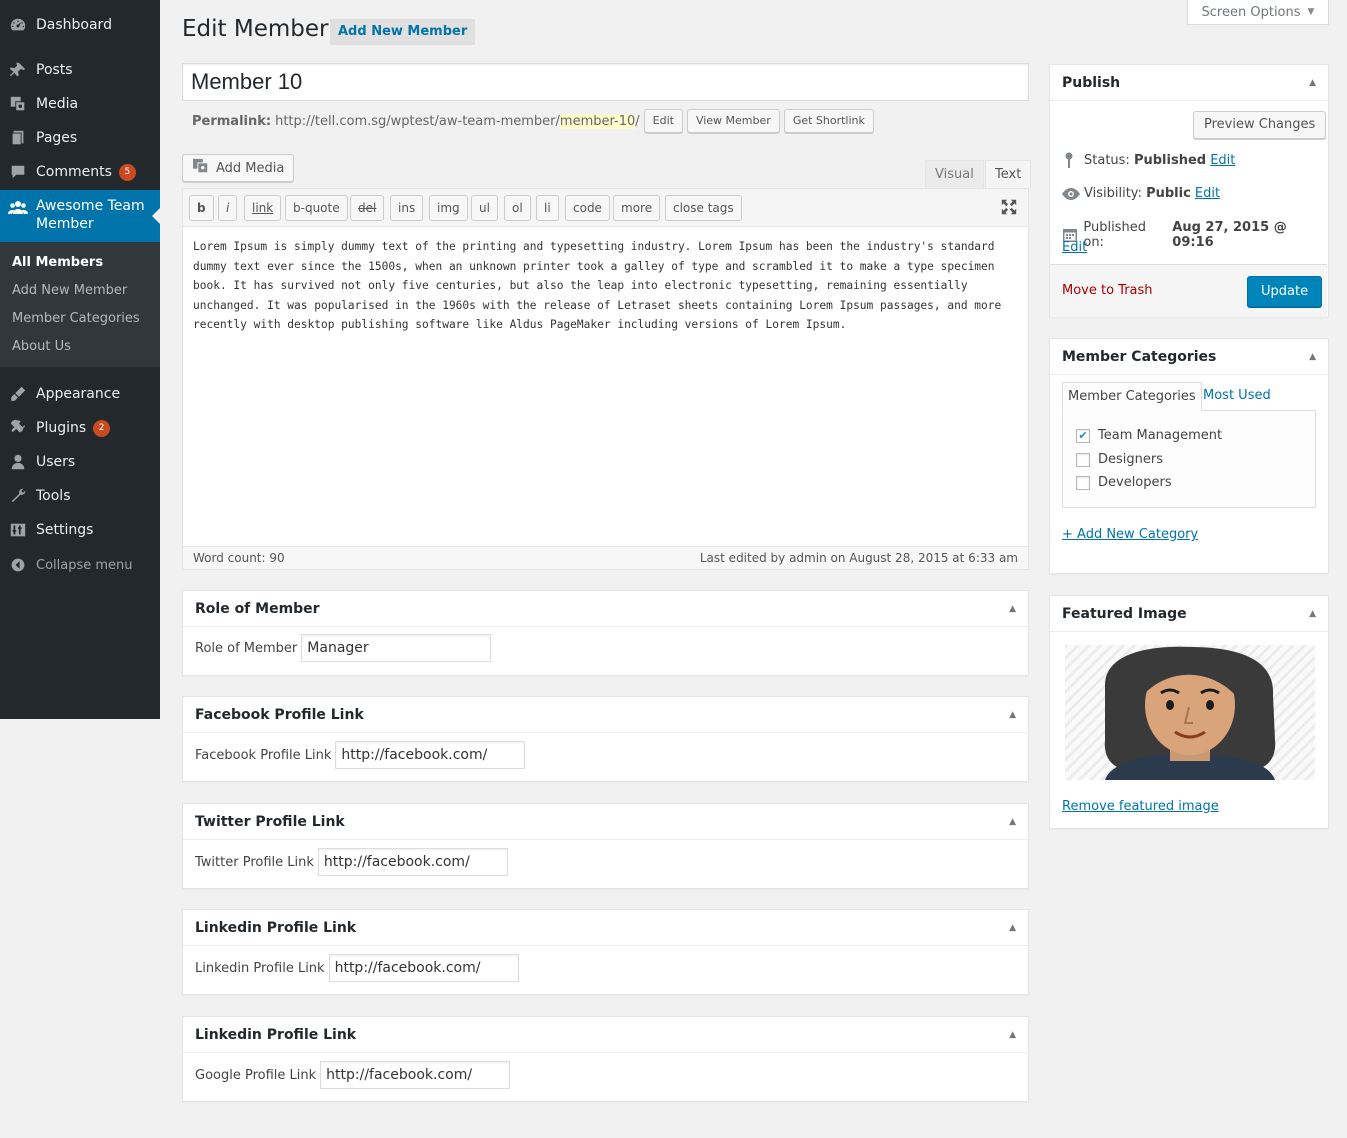 The width and height of the screenshot is (1347, 1138). Describe the element at coordinates (250, 168) in the screenshot. I see `add-media-label: Add Media` at that location.